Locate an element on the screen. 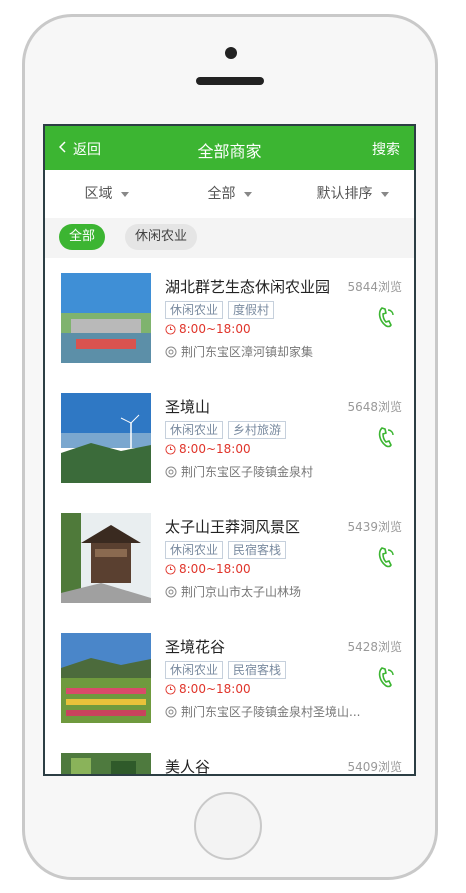 The height and width of the screenshot is (893, 466). merchant-name: 湖北群艺生态休闲农业园 is located at coordinates (248, 287).